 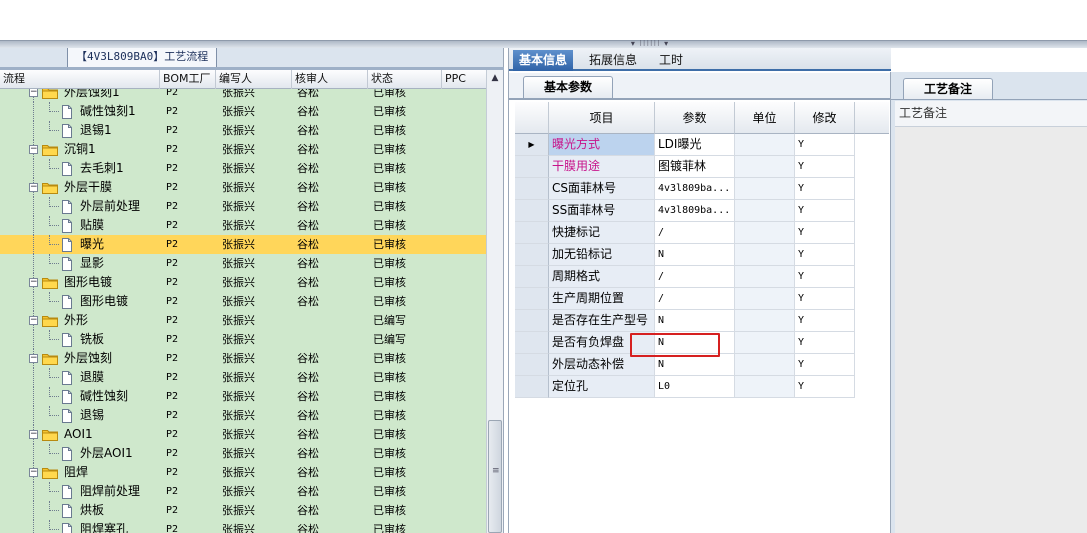 I want to click on subtab-divider, so click(x=700, y=99).